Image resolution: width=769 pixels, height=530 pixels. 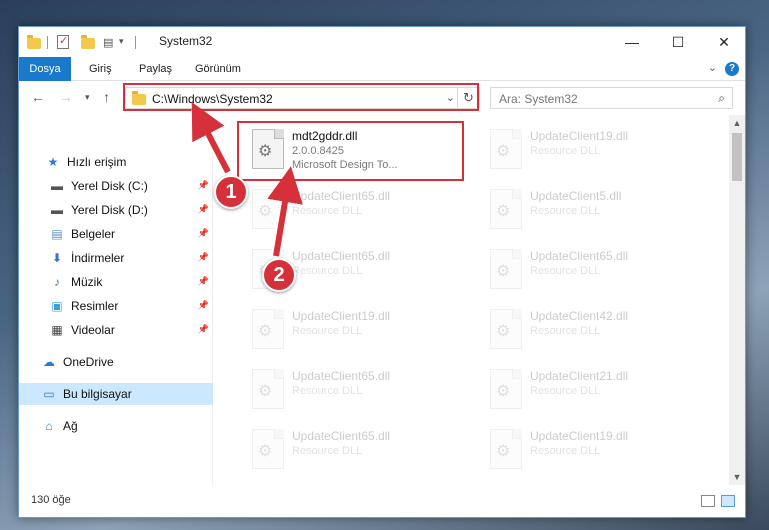 What do you see at coordinates (106, 97) in the screenshot?
I see `up-arrow-icon: ↑` at bounding box center [106, 97].